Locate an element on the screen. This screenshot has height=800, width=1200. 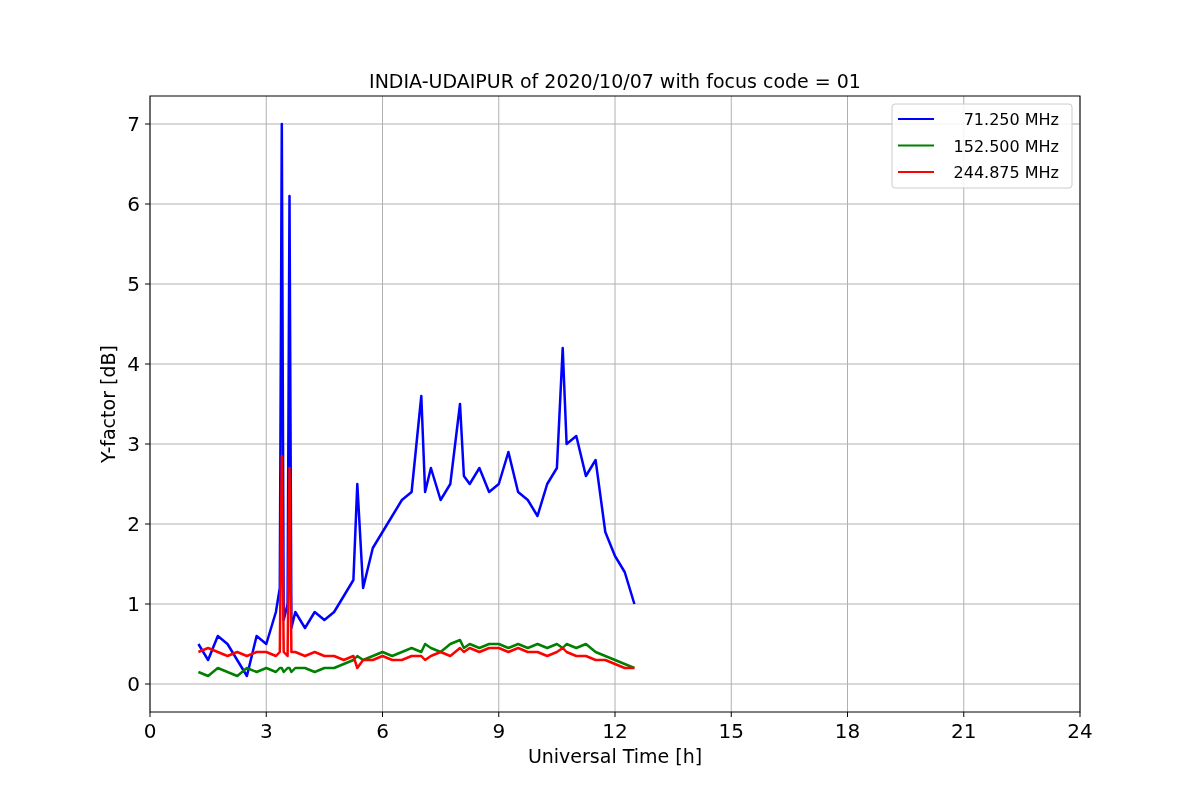
x-tick-label: 15 is located at coordinates (731, 731).